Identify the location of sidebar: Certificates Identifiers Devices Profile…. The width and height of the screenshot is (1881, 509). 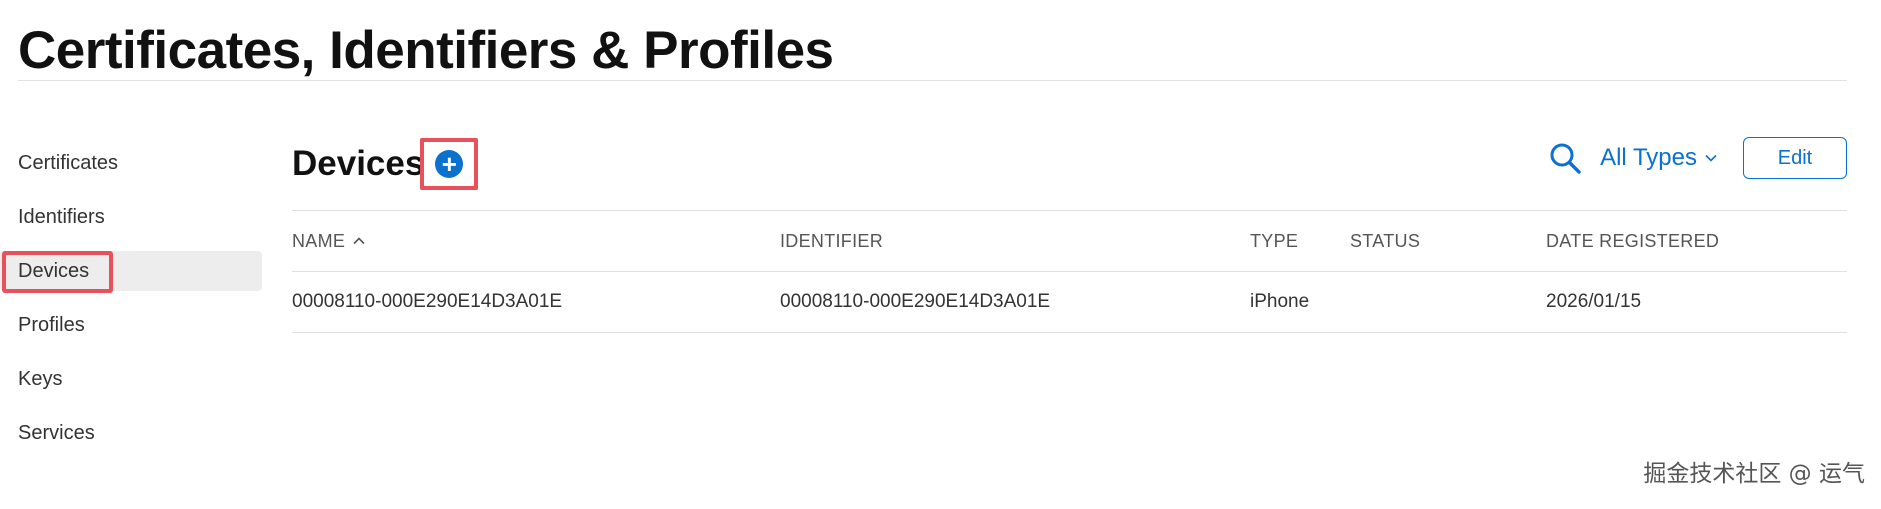
(131, 305).